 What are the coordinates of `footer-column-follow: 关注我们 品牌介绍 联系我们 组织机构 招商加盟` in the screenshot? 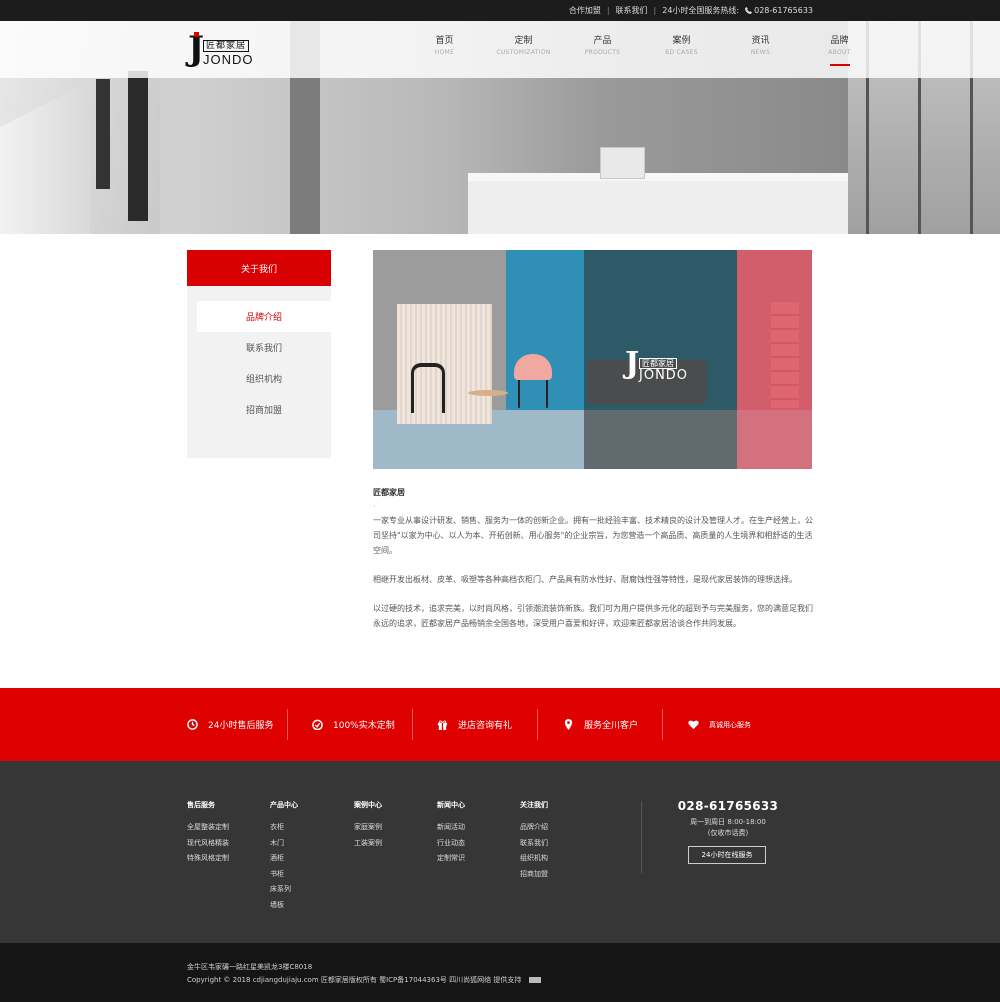 It's located at (534, 841).